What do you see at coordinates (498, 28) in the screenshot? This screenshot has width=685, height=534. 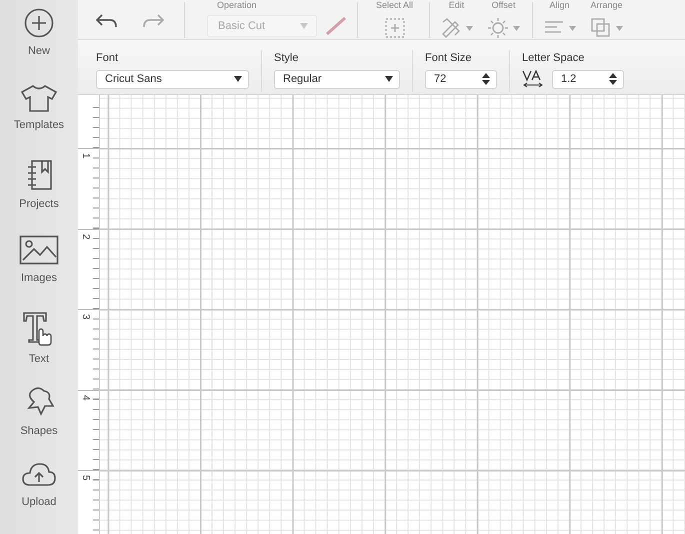 I see `sun-outline-icon` at bounding box center [498, 28].